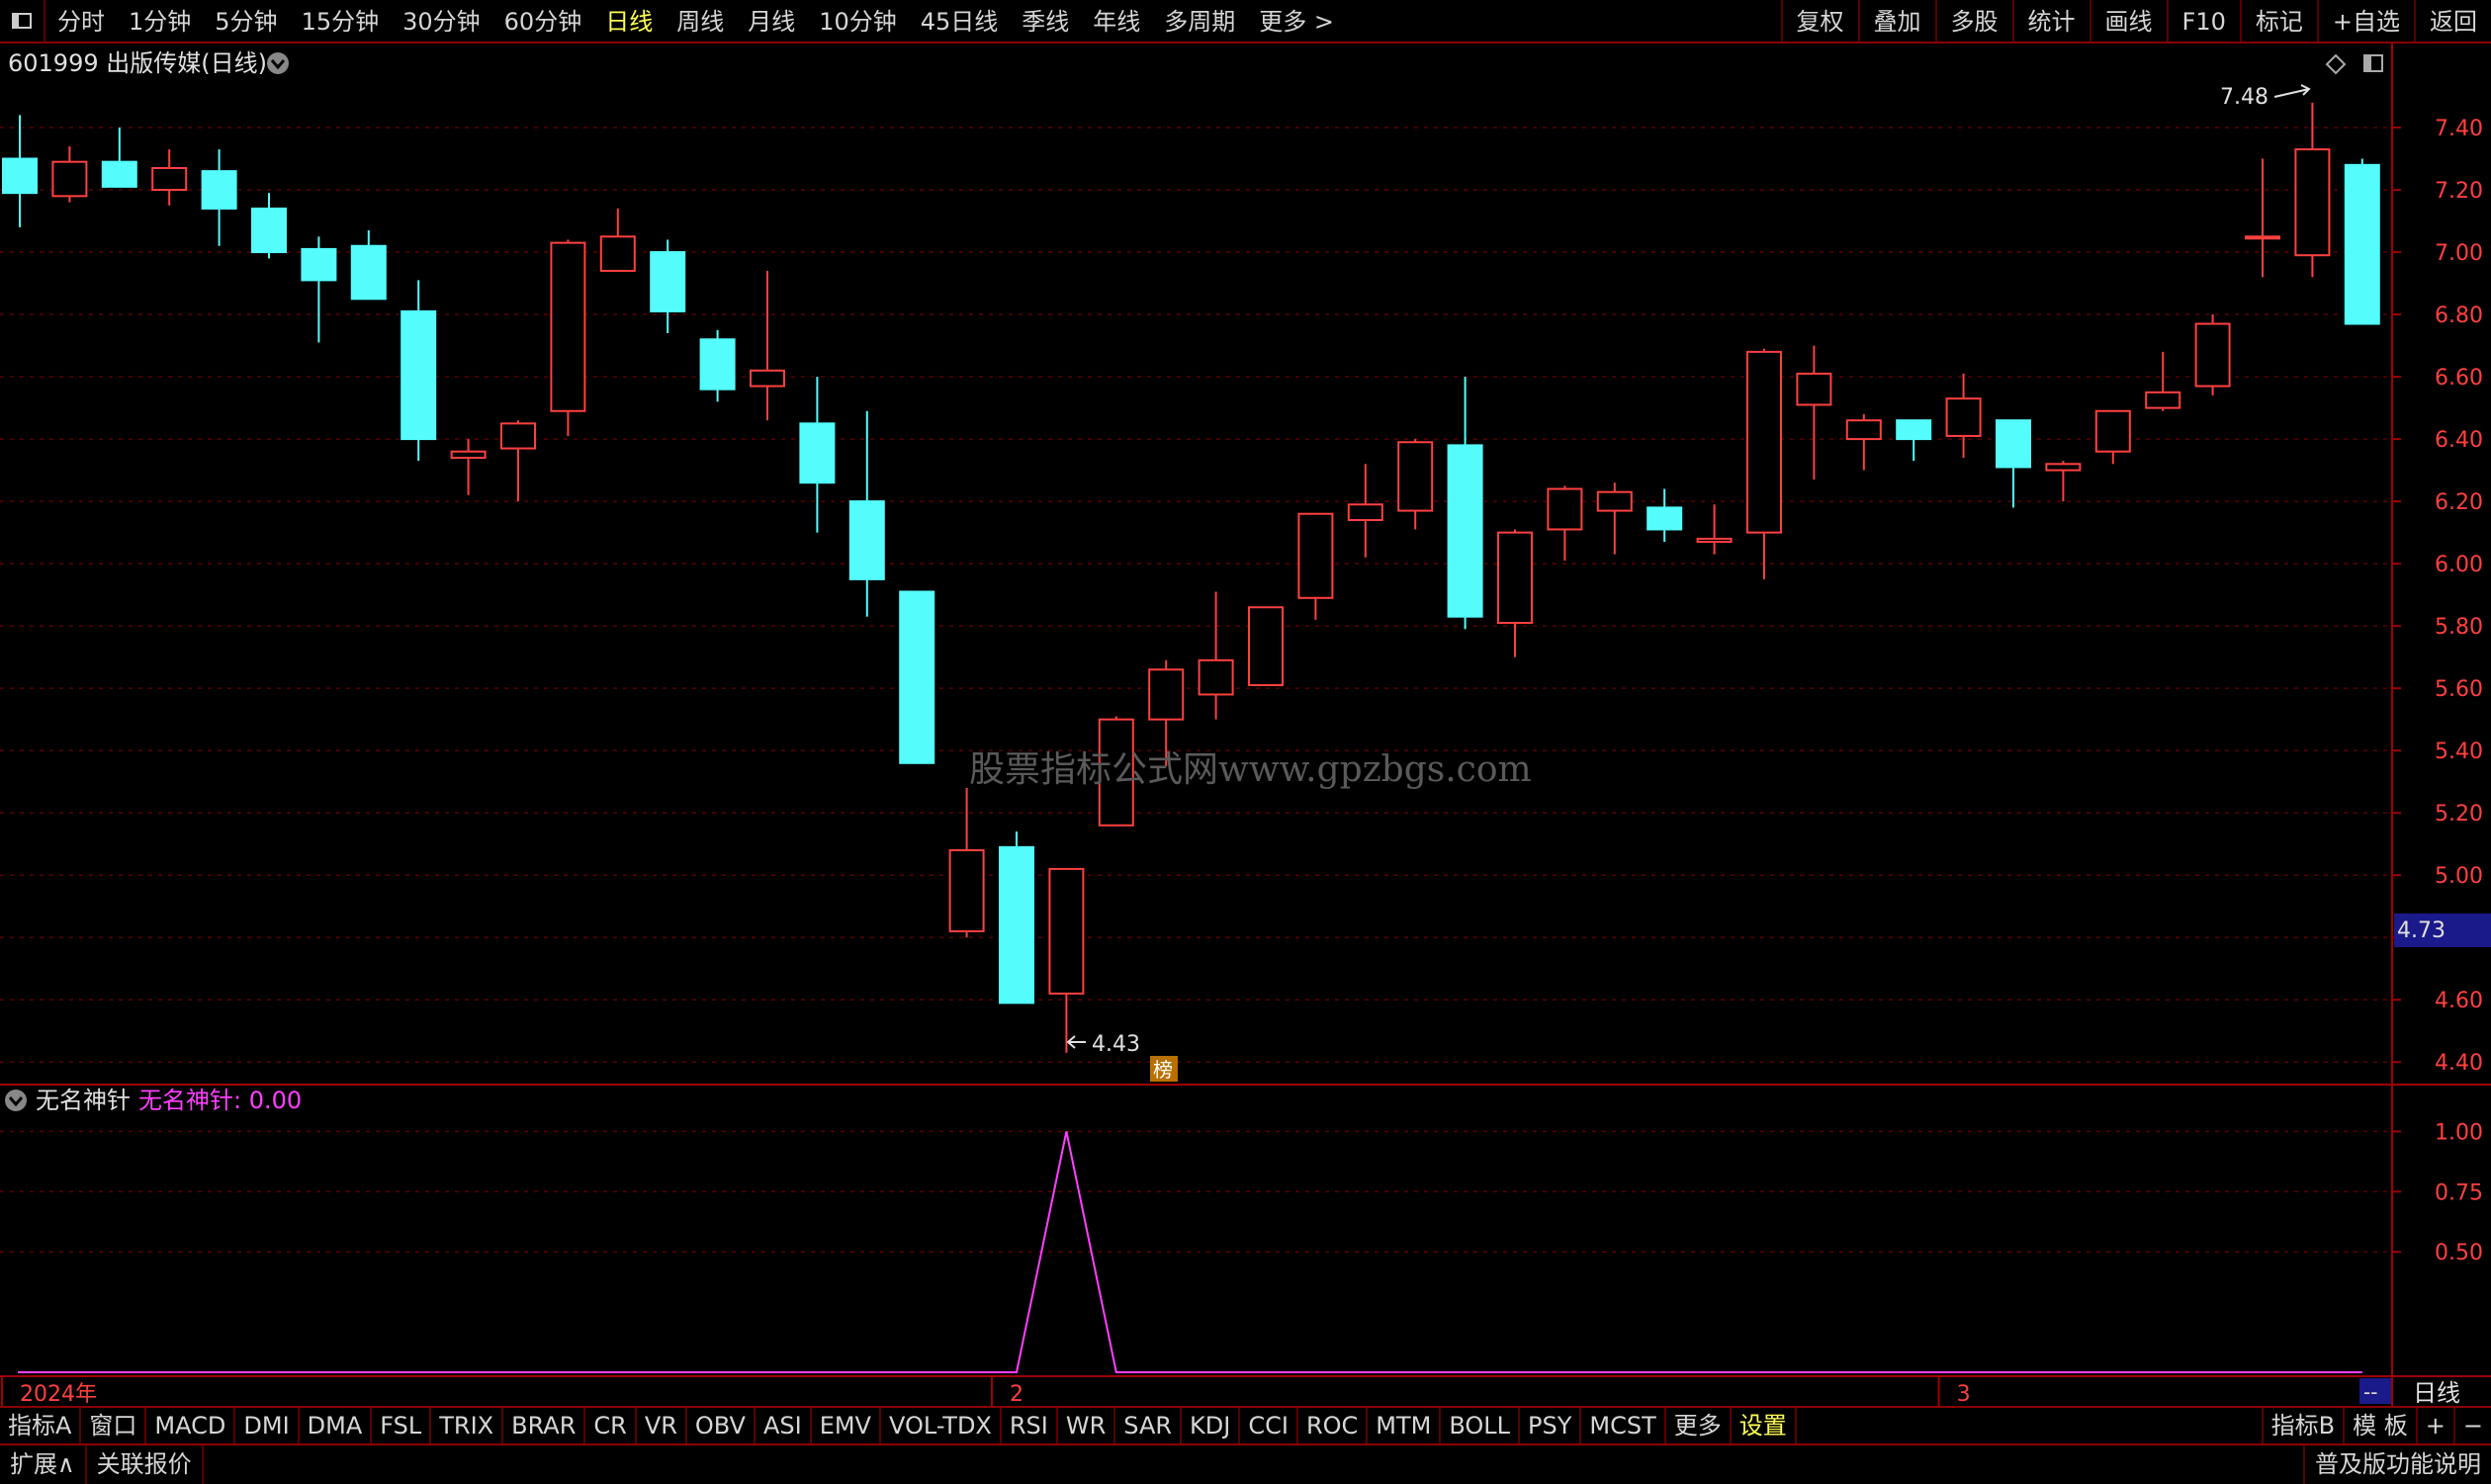 Image resolution: width=2491 pixels, height=1484 pixels. What do you see at coordinates (1296, 21) in the screenshot?
I see `period-tab-14: 更多 >` at bounding box center [1296, 21].